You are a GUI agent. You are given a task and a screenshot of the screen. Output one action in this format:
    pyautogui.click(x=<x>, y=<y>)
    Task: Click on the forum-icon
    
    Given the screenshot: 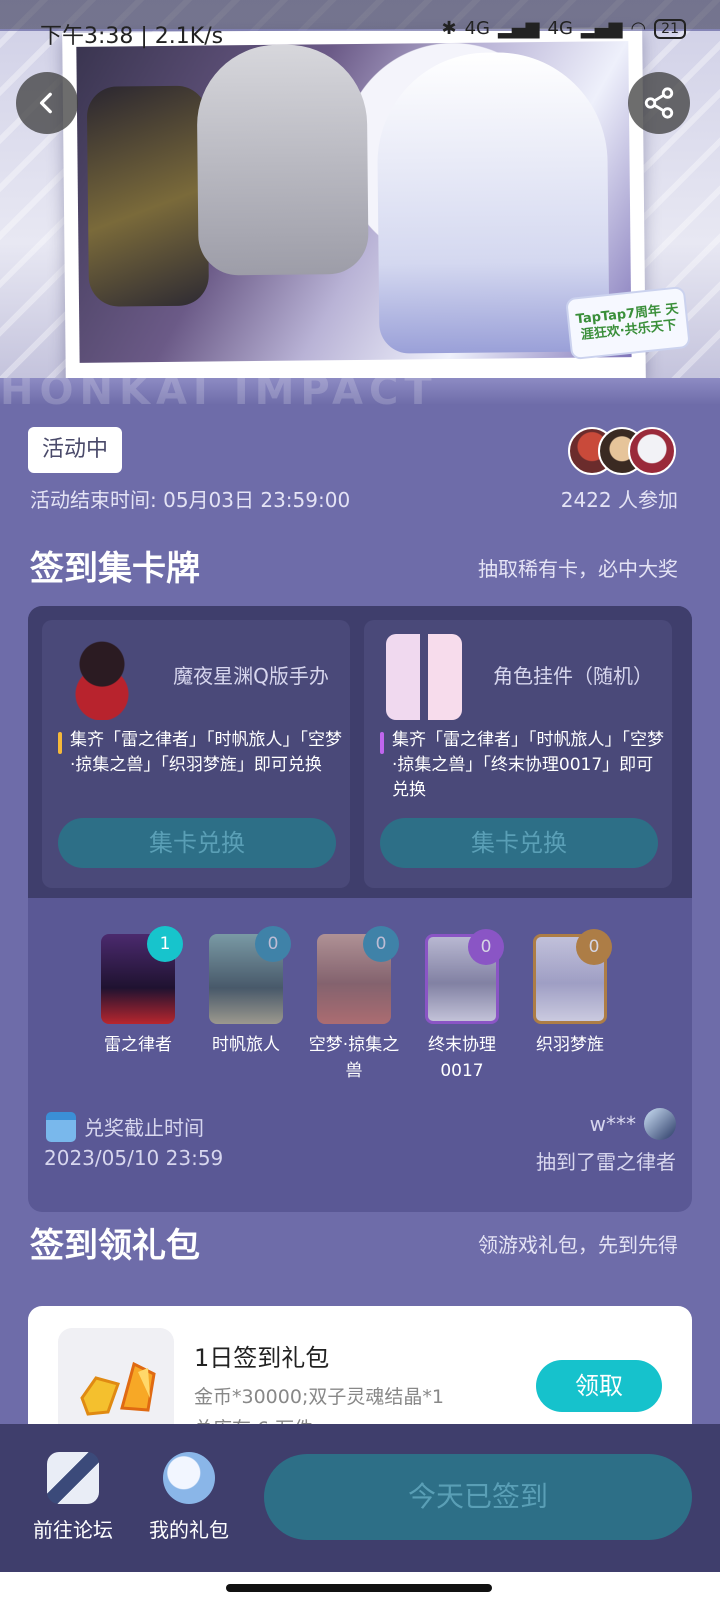 What is the action you would take?
    pyautogui.click(x=73, y=1478)
    